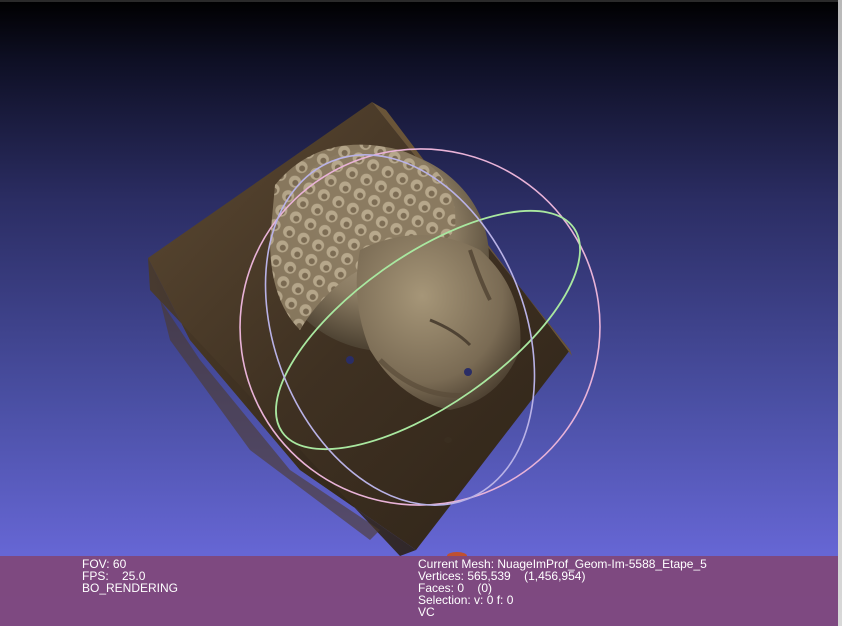 This screenshot has height=626, width=842. What do you see at coordinates (130, 588) in the screenshot?
I see `render-mode-label: BO_RENDERING` at bounding box center [130, 588].